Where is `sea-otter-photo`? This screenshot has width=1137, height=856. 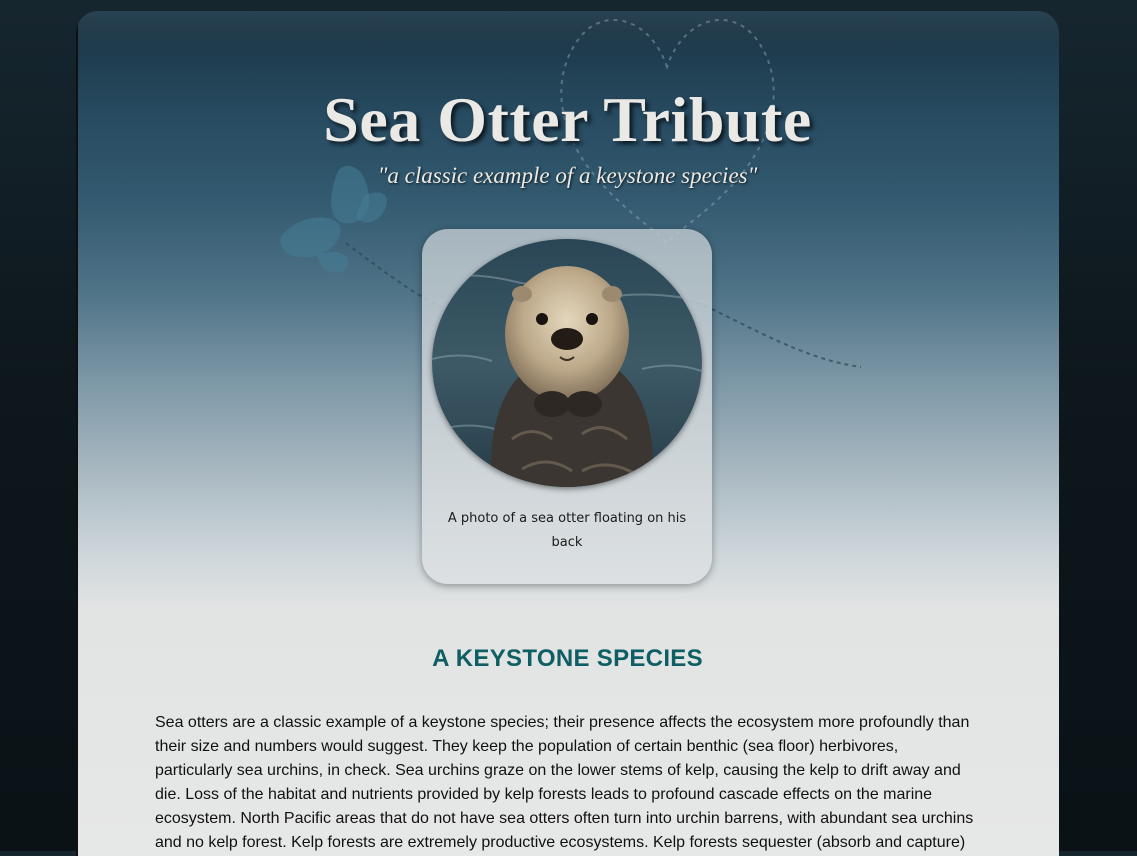 sea-otter-photo is located at coordinates (567, 363).